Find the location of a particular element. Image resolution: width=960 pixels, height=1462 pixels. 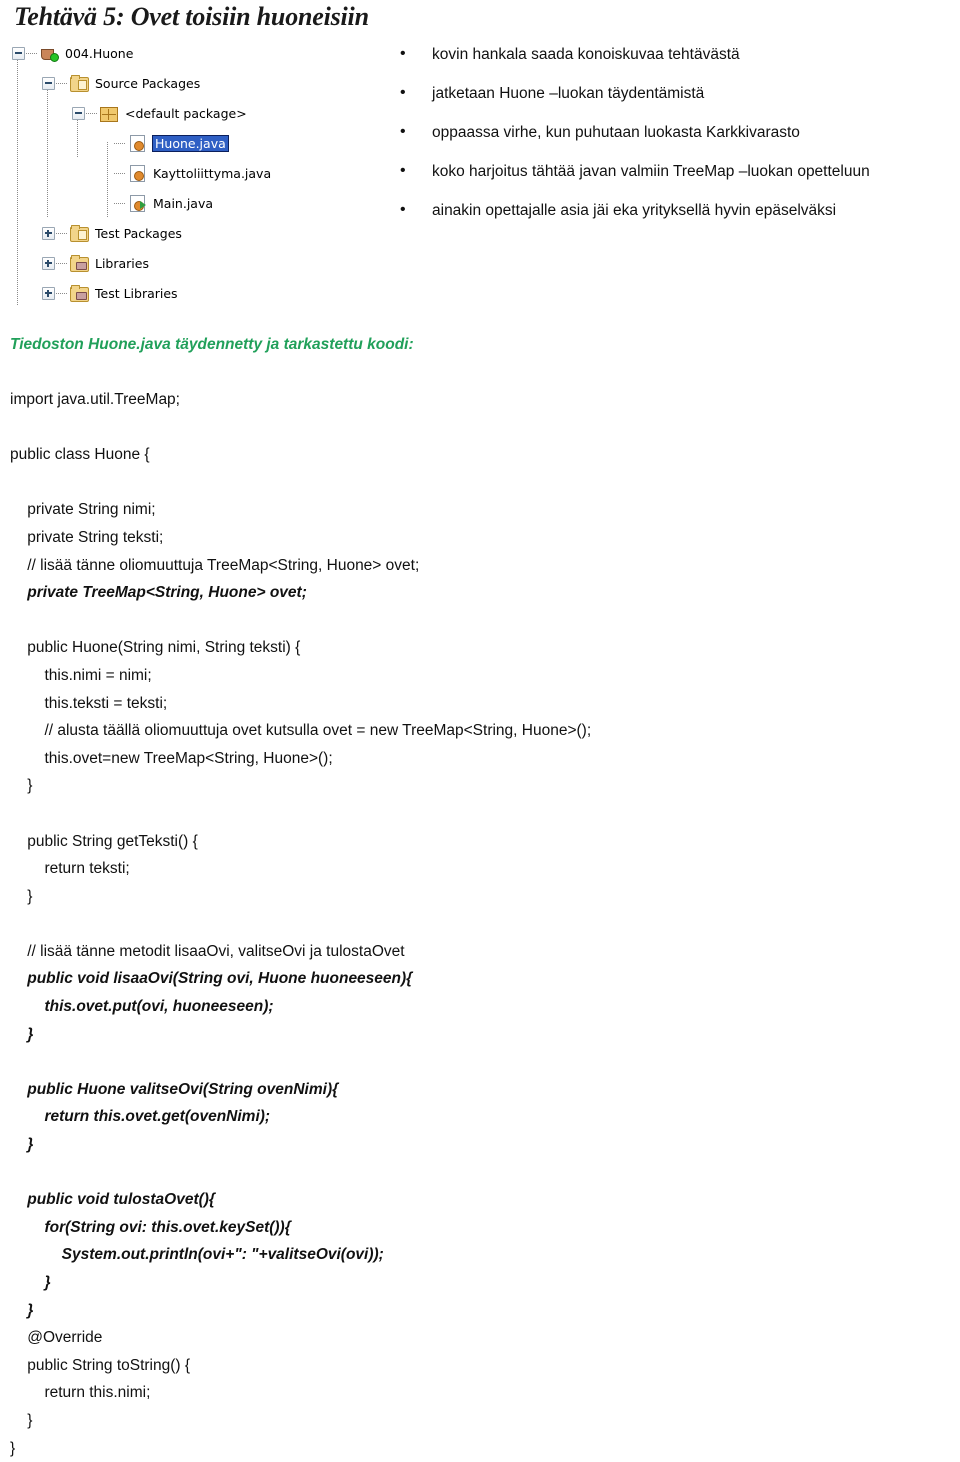

tree-node-test-packages: Test Packages is located at coordinates (151, 233).